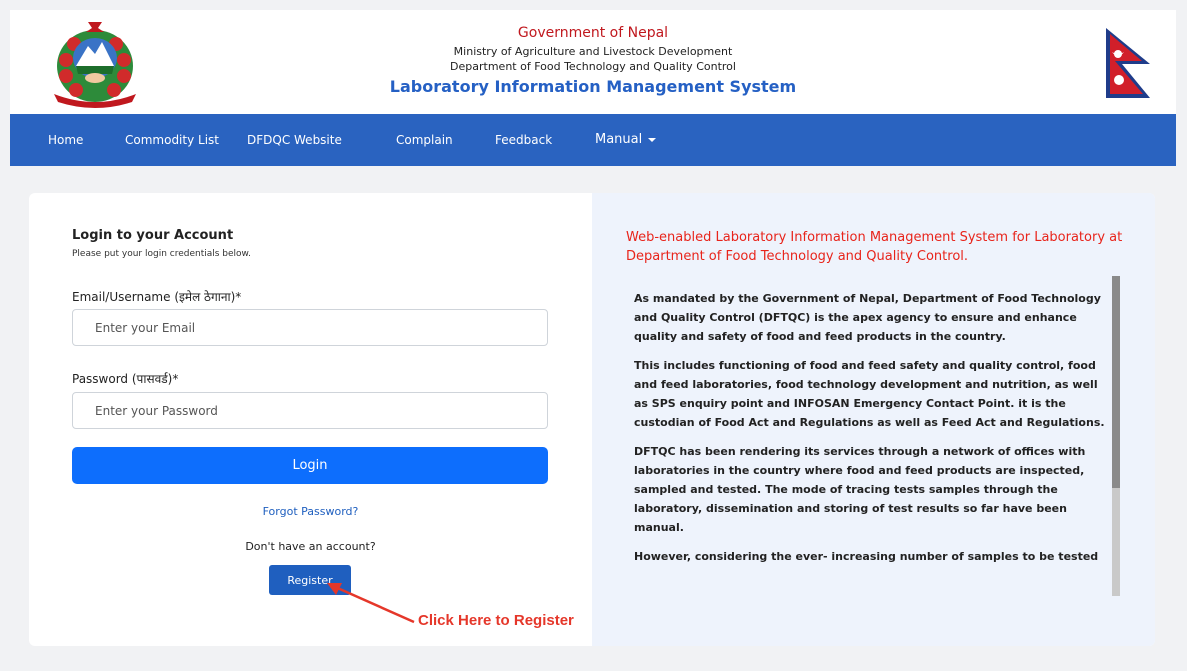 The height and width of the screenshot is (671, 1187). I want to click on nav-commodity-list: Commodity List, so click(172, 140).